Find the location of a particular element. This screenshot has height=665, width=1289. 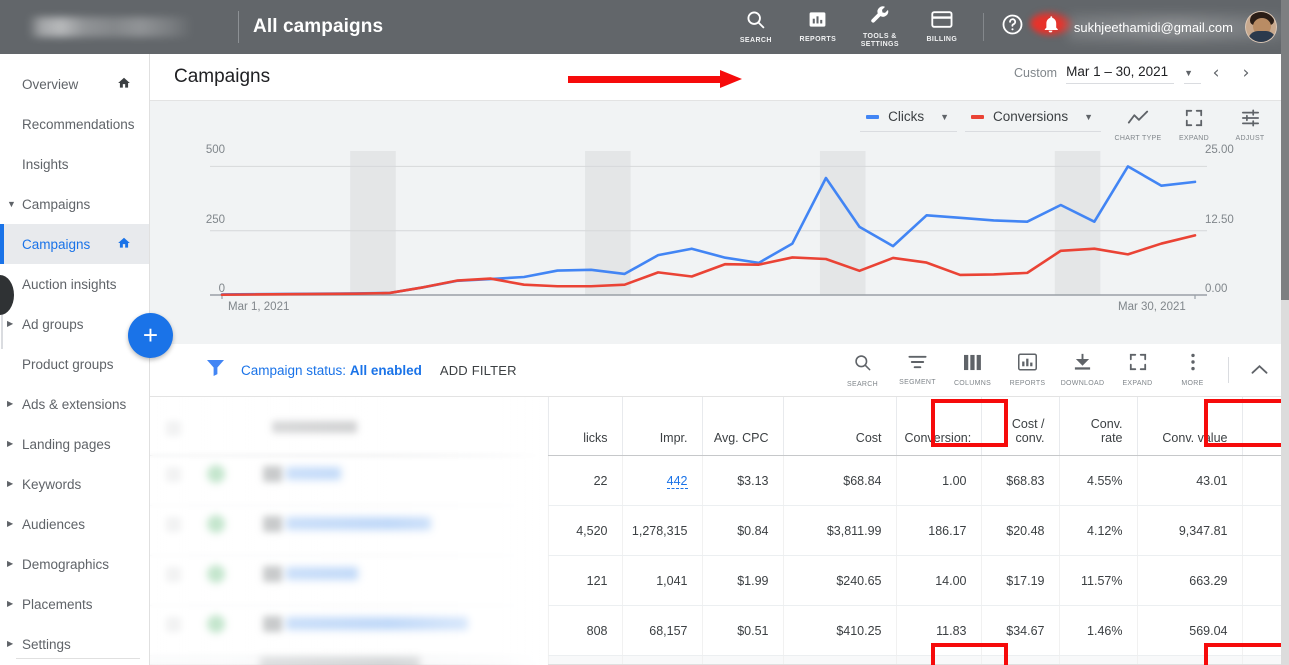

topbar-billing-button: BILLING is located at coordinates (942, 27).